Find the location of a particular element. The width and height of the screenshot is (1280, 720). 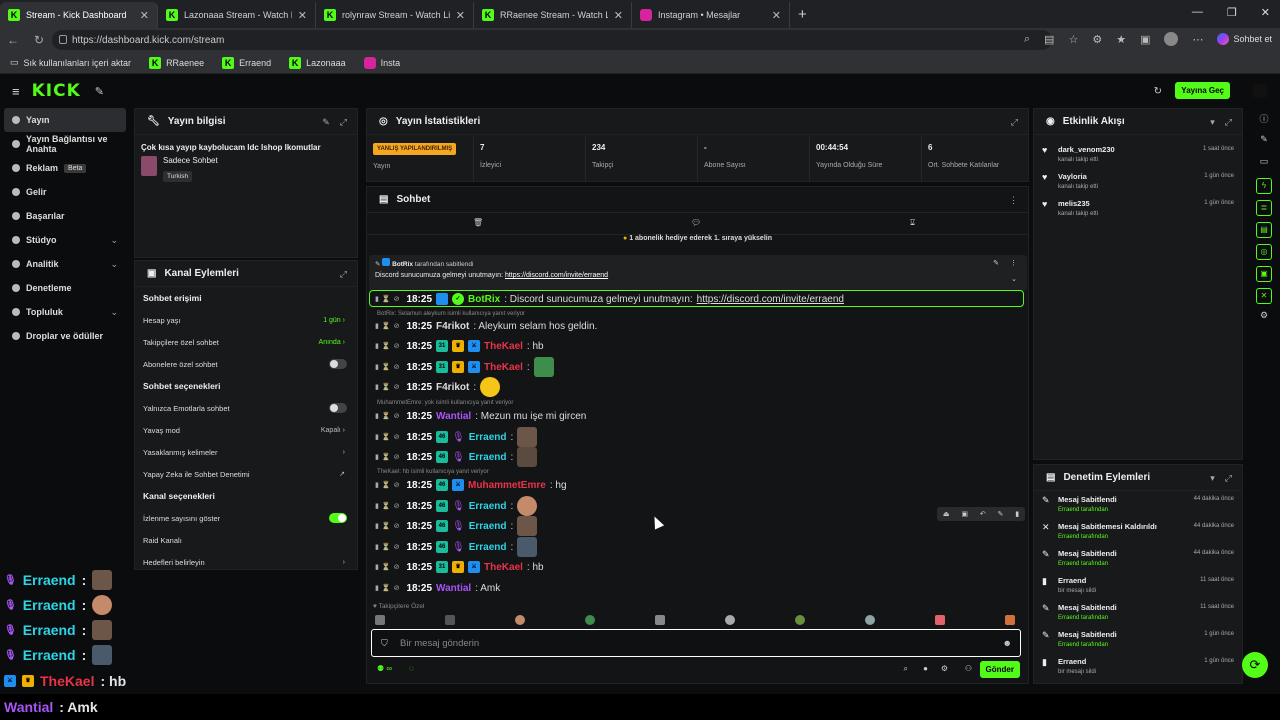

copilot-button: Sohbet et is located at coordinates (1244, 39).